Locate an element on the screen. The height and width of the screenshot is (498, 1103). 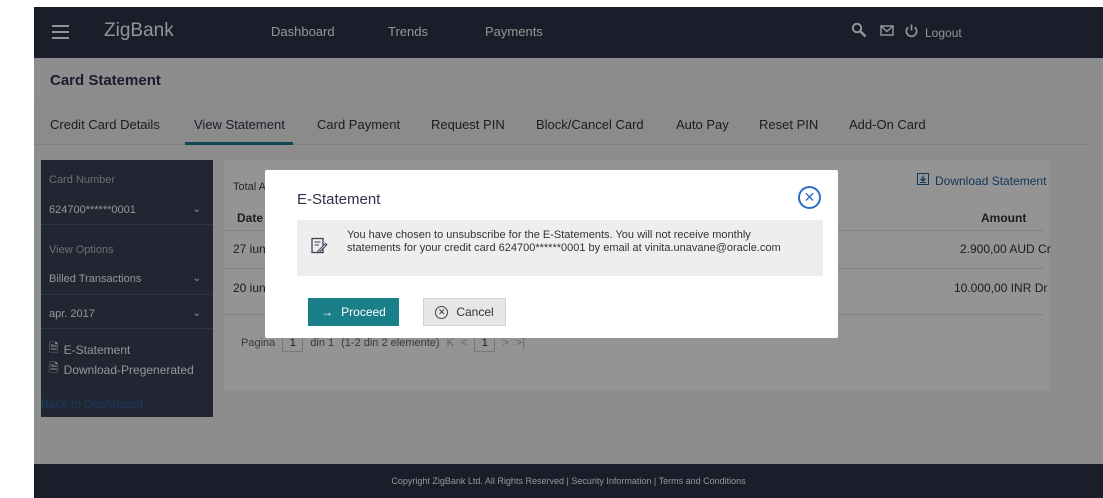
cancel-icon: ✕ is located at coordinates (442, 312).